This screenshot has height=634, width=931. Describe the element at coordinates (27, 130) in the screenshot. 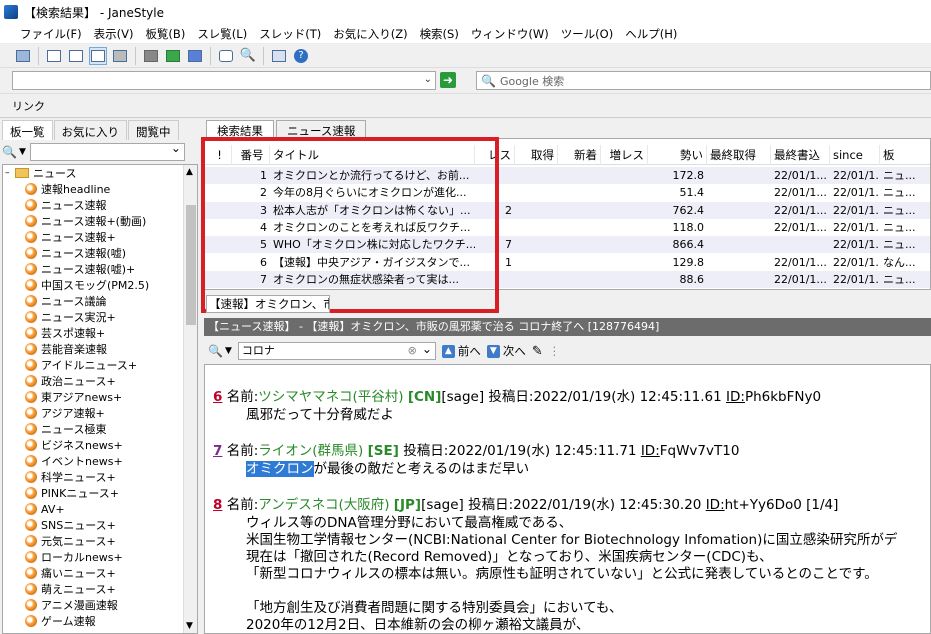

I see `tab-board-list: 板一覧` at that location.